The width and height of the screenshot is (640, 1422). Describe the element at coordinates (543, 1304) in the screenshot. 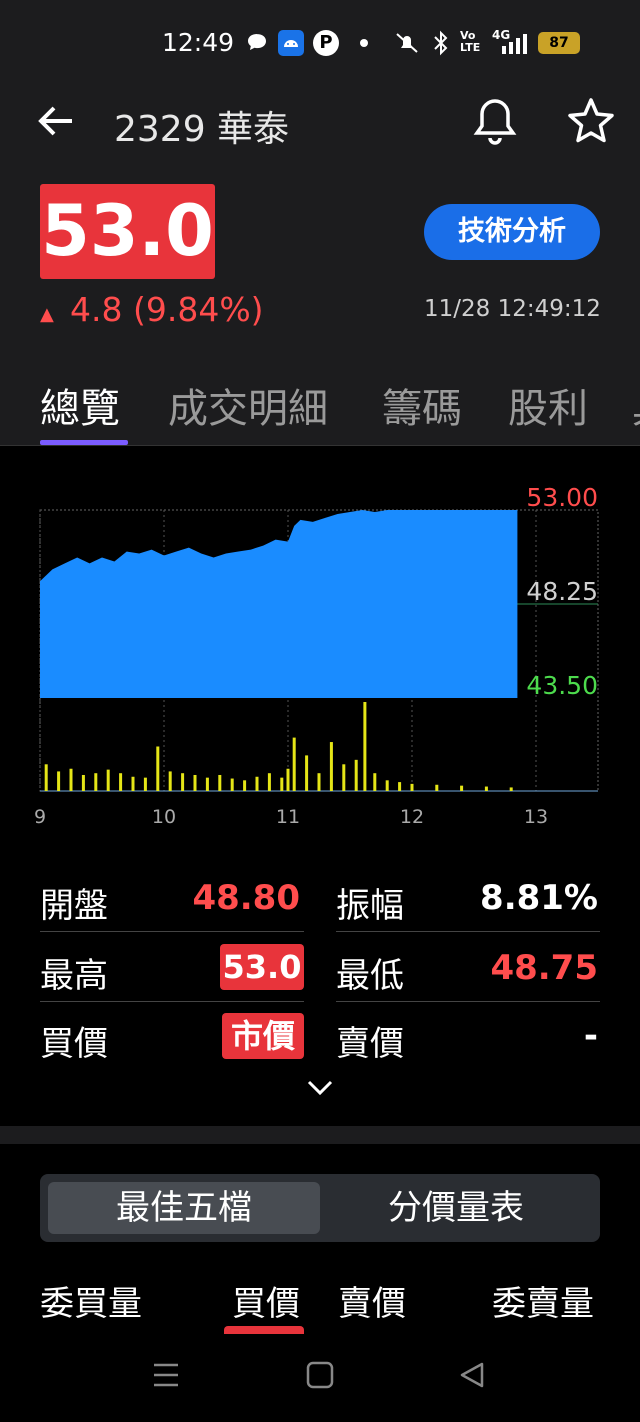

I see `column-ask-volume: 委賣量` at that location.